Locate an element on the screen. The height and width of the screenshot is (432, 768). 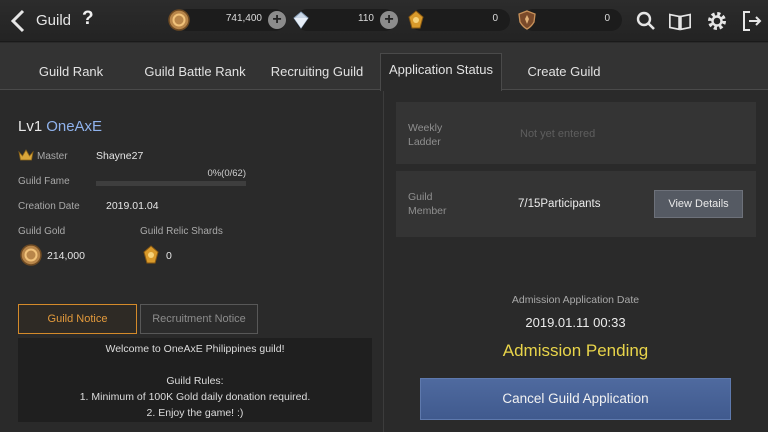
guild-fame-value: 0%(0/62) is located at coordinates (226, 173).